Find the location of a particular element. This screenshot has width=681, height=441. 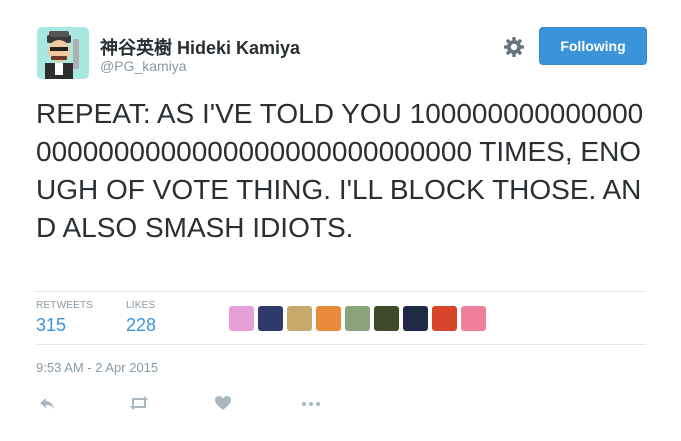

divider-top is located at coordinates (341, 291).